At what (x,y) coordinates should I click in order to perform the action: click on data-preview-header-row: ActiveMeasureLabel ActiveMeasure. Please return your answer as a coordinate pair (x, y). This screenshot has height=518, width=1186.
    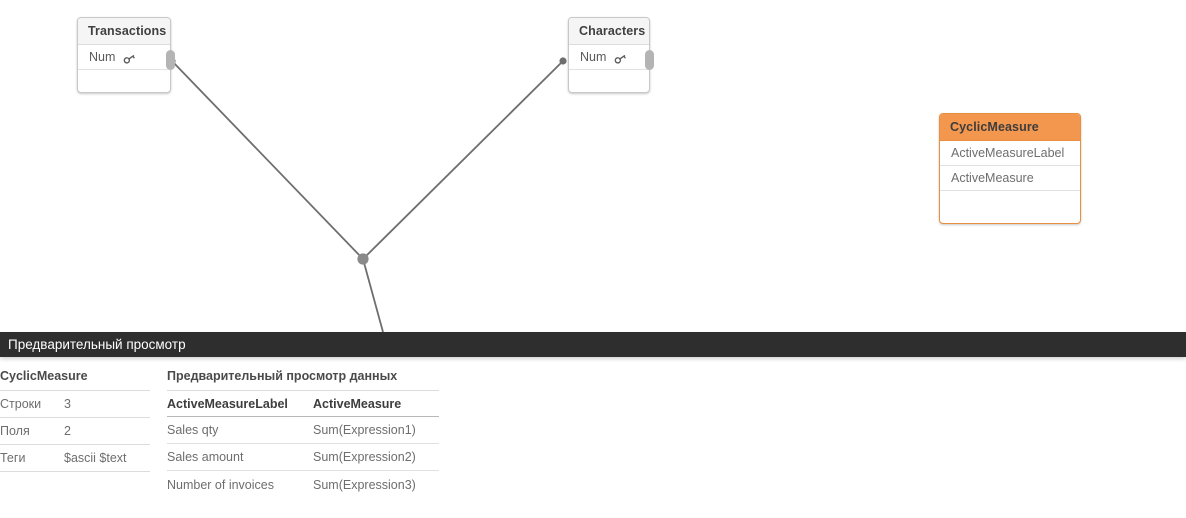
    Looking at the image, I should click on (303, 404).